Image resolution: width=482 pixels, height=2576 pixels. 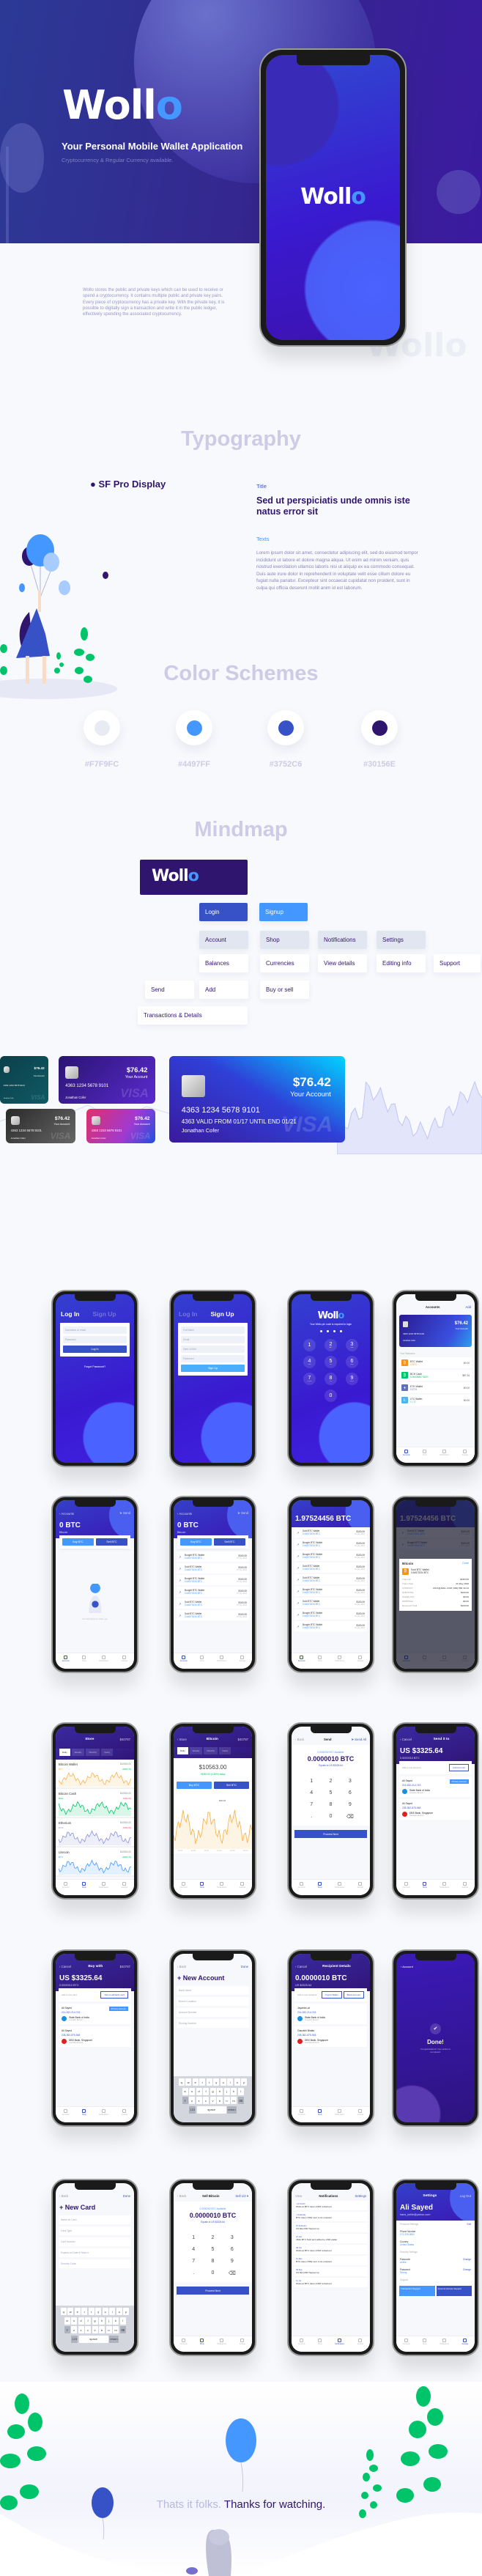 I want to click on modal-close-button: Close, so click(x=465, y=1563).